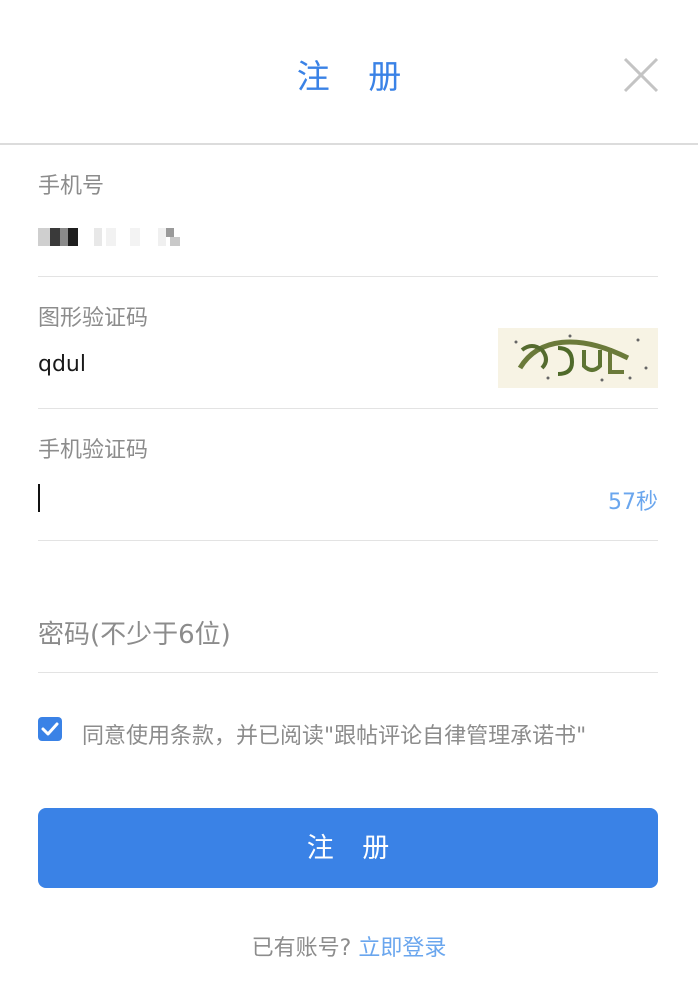 The image size is (698, 996). What do you see at coordinates (50, 729) in the screenshot?
I see `agreement-checkbox` at bounding box center [50, 729].